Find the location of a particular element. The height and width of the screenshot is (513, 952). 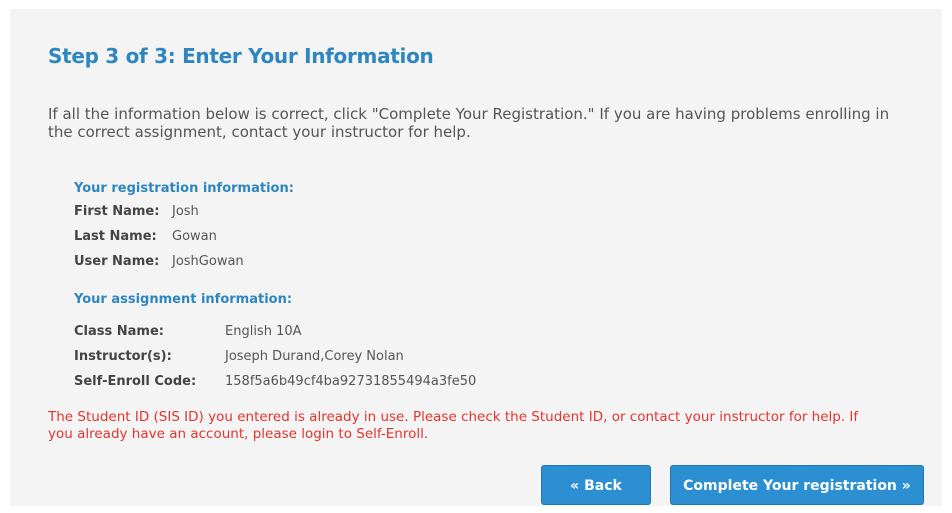

page-title: Step 3 of 3: Enter Your Information is located at coordinates (241, 56).